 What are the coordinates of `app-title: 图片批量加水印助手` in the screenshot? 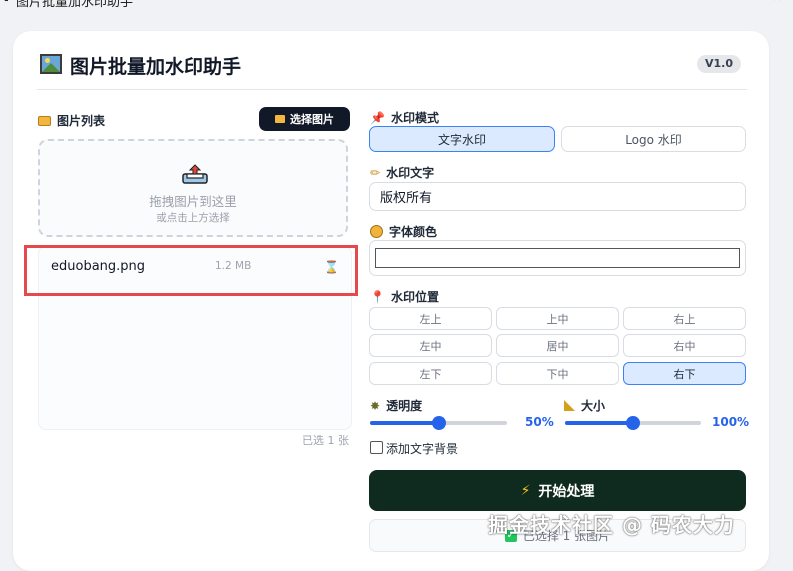 It's located at (156, 67).